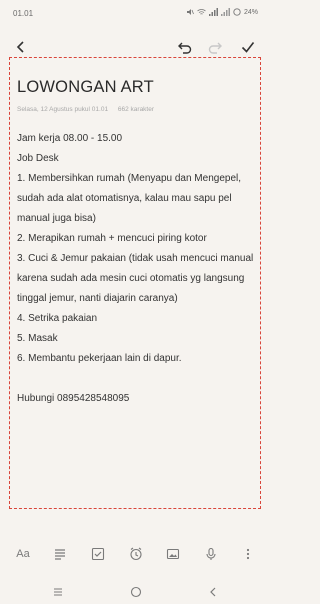 This screenshot has width=320, height=604. I want to click on wifi-icon, so click(201, 12).